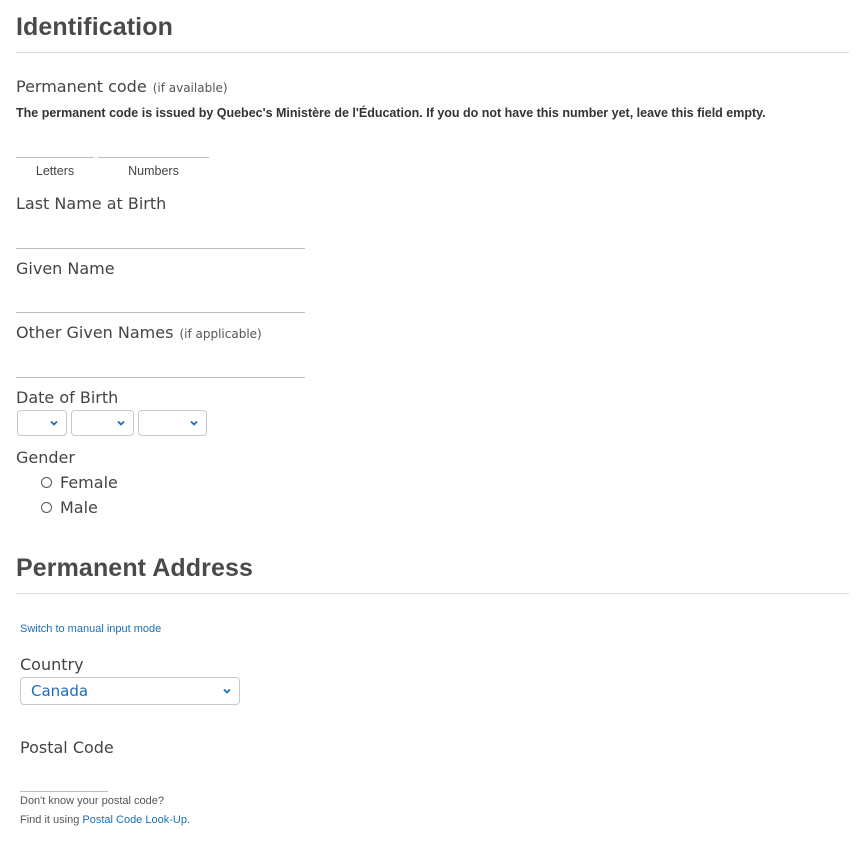  I want to click on country-select: Canada, so click(130, 691).